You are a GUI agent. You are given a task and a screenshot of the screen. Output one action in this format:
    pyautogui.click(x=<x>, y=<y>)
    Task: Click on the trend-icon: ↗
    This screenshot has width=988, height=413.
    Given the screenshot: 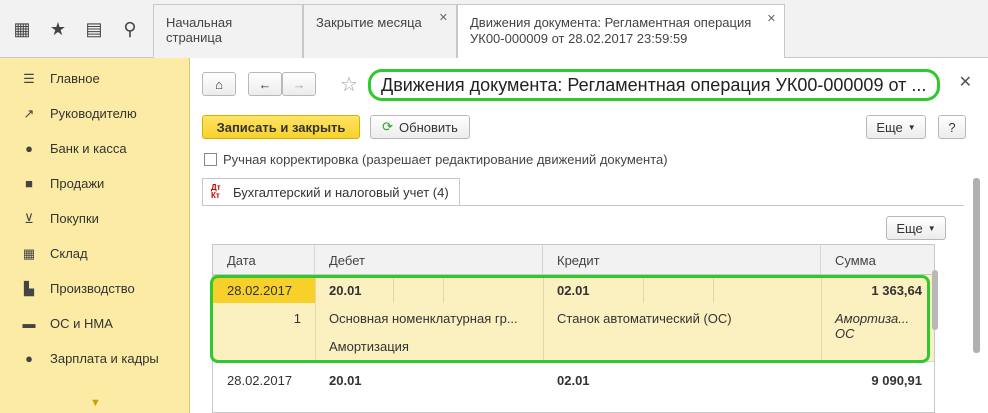 What is the action you would take?
    pyautogui.click(x=29, y=113)
    